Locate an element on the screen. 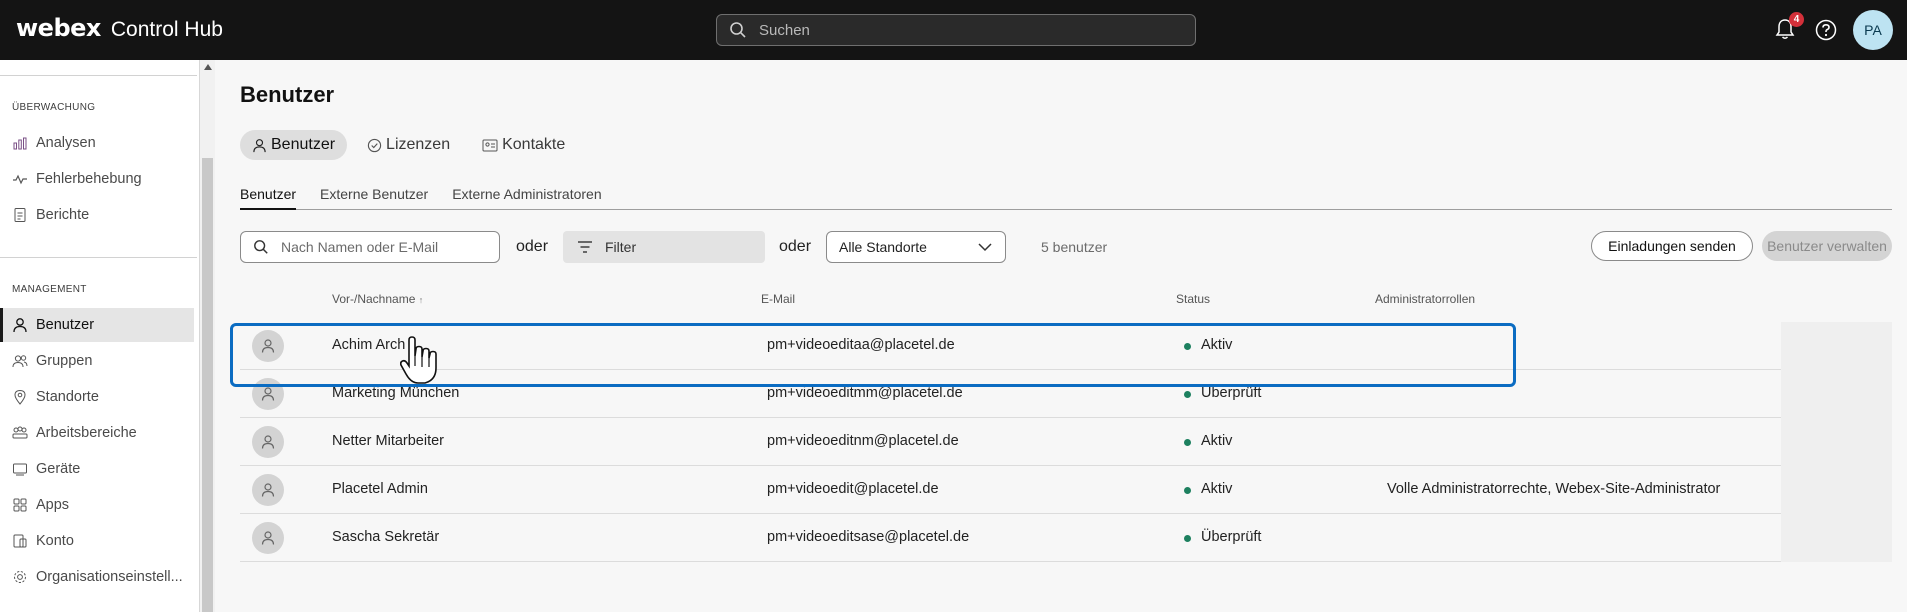  column-header-label: Vor-/Nachname is located at coordinates (374, 299).